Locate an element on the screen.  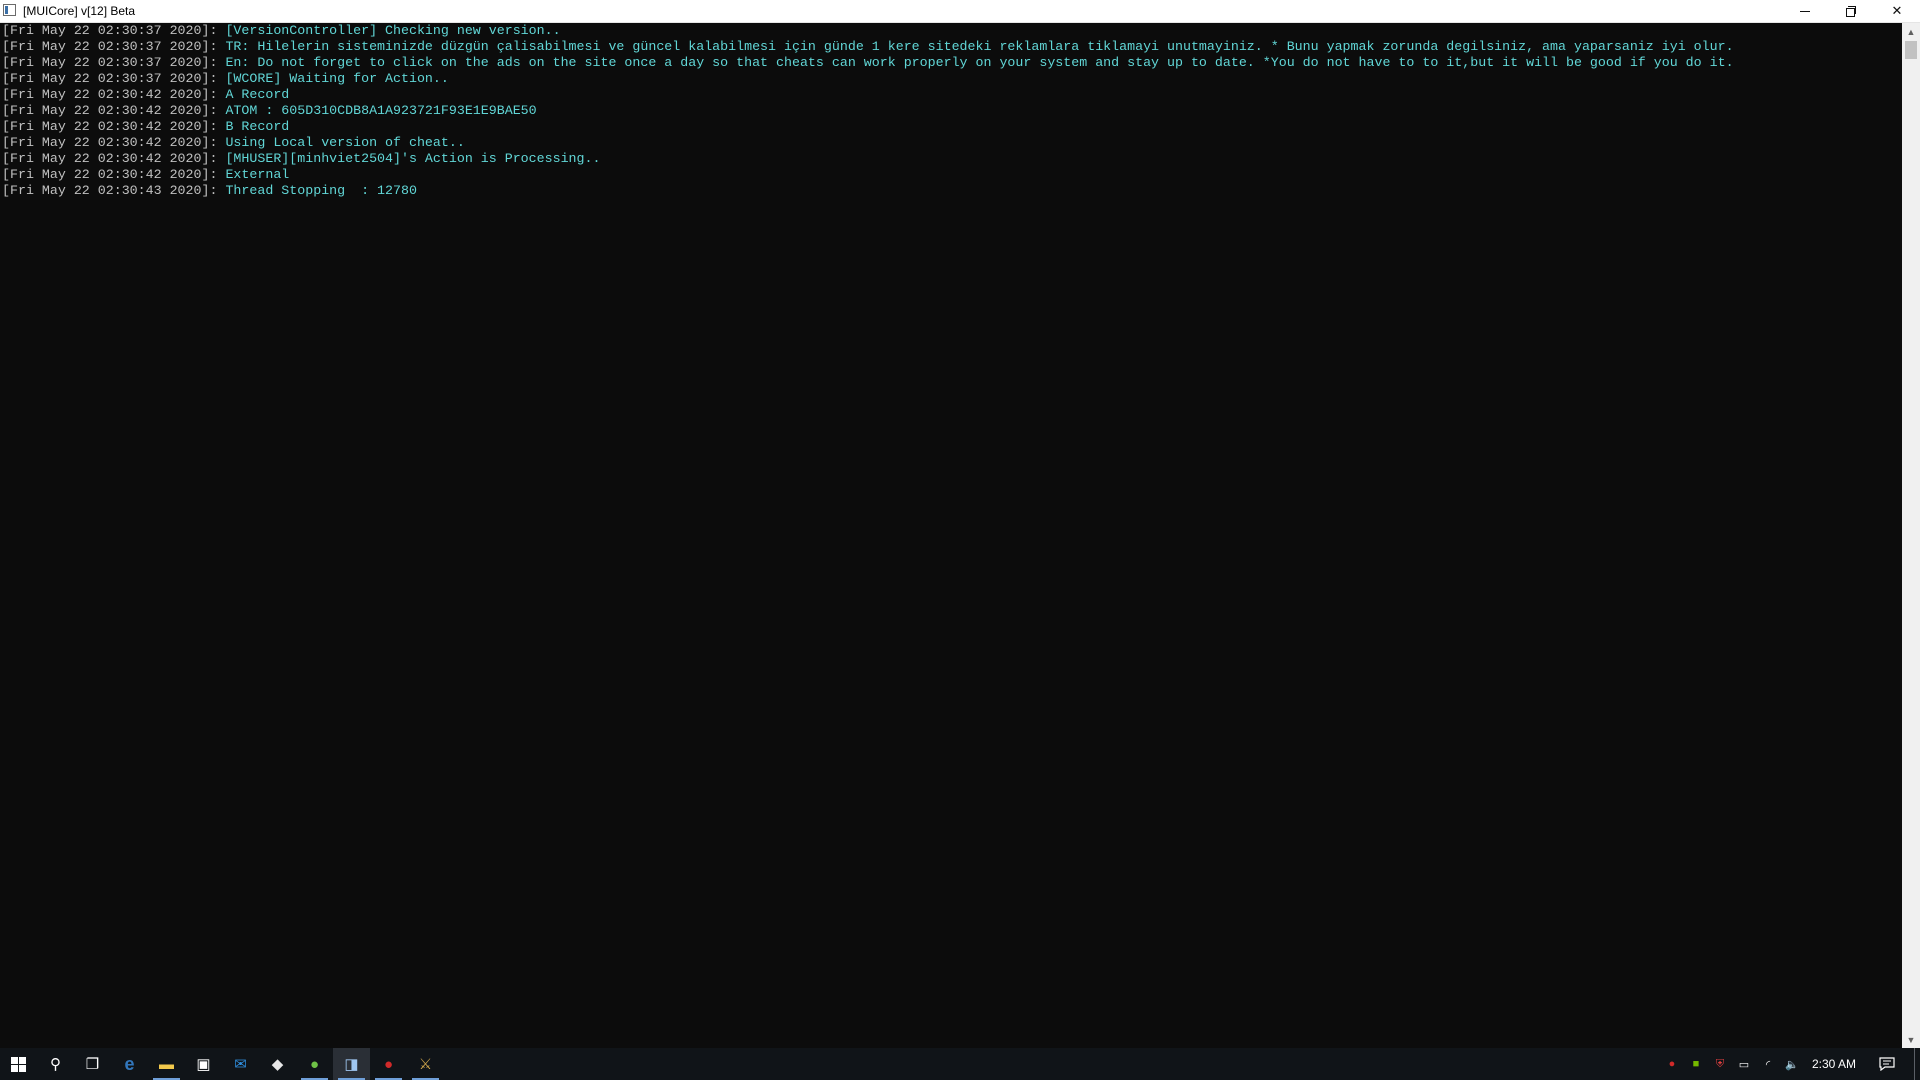
app-button-2: ● is located at coordinates (314, 1064).